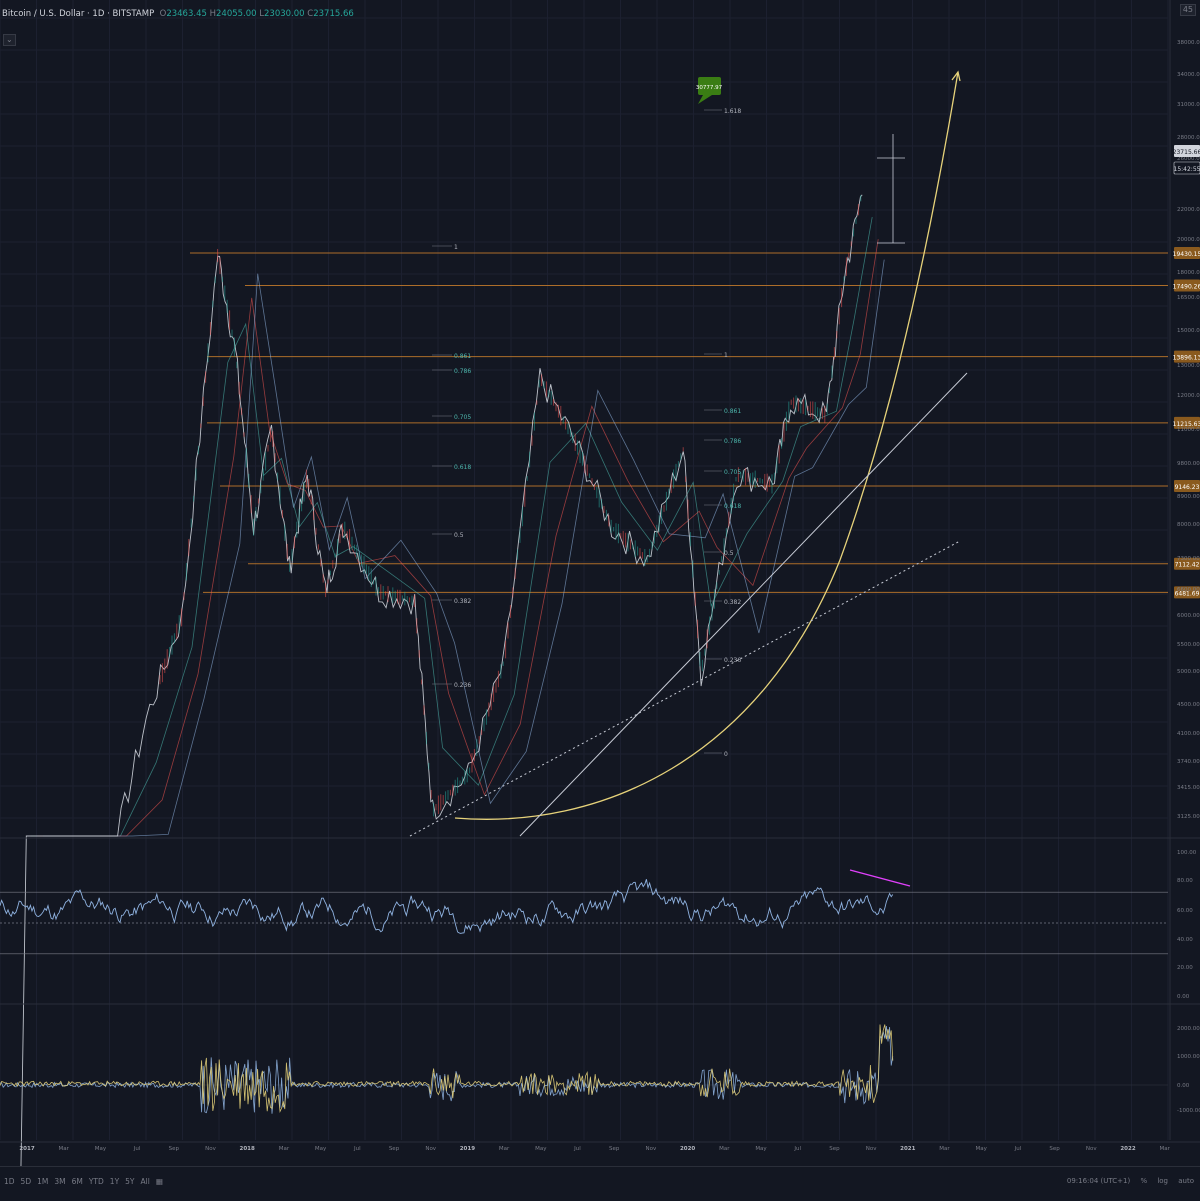 Image resolution: width=1200 pixels, height=1201 pixels. Describe the element at coordinates (1098, 1181) in the screenshot. I see `clock: 09:16:04 (UTC+1)` at that location.